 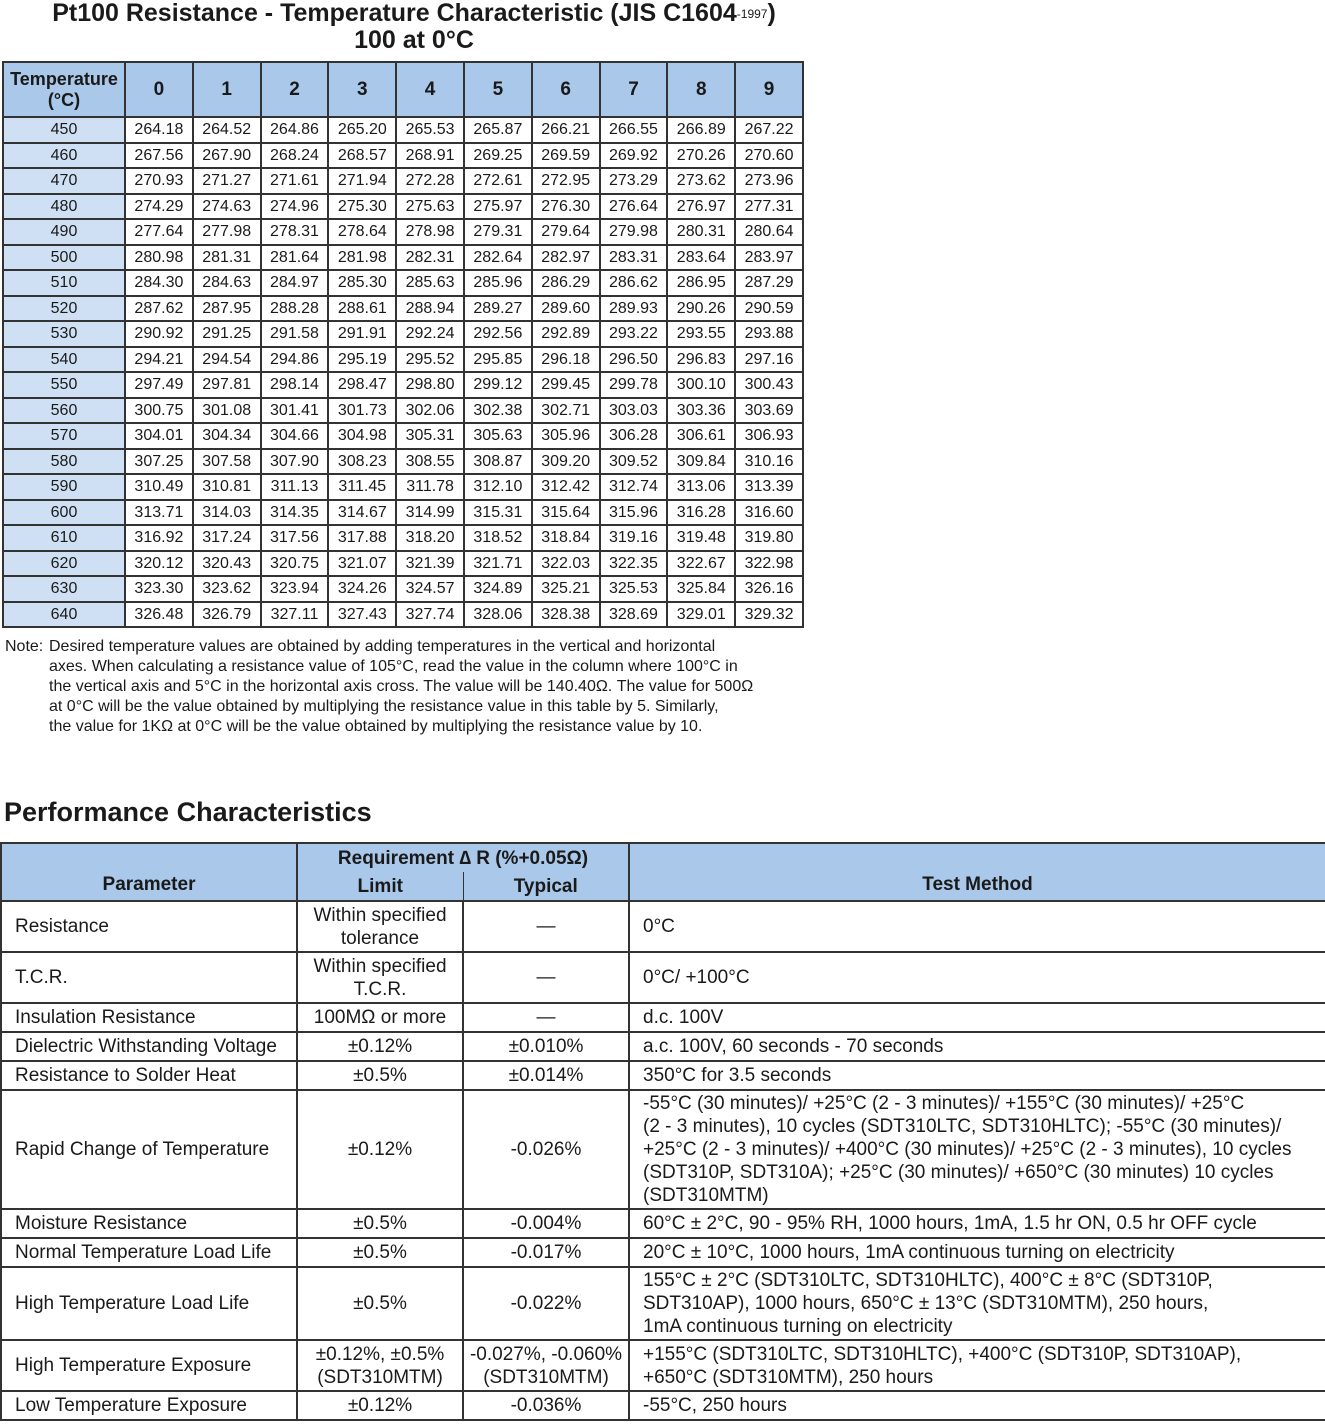 What do you see at coordinates (546, 1046) in the screenshot?
I see `typical-line: ±0.010%` at bounding box center [546, 1046].